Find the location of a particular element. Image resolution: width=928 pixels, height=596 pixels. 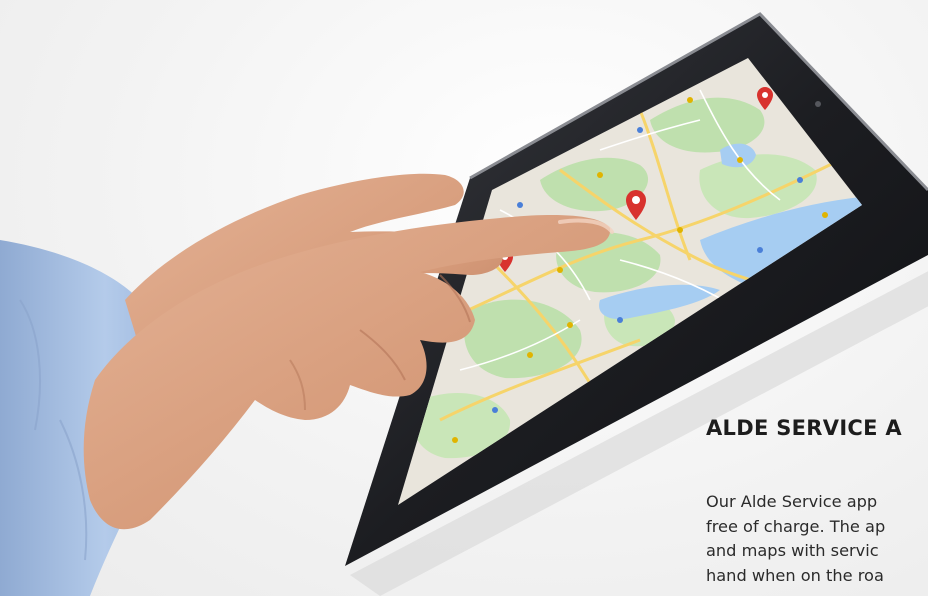

body-line: hand when on the roa is located at coordinates (795, 575).